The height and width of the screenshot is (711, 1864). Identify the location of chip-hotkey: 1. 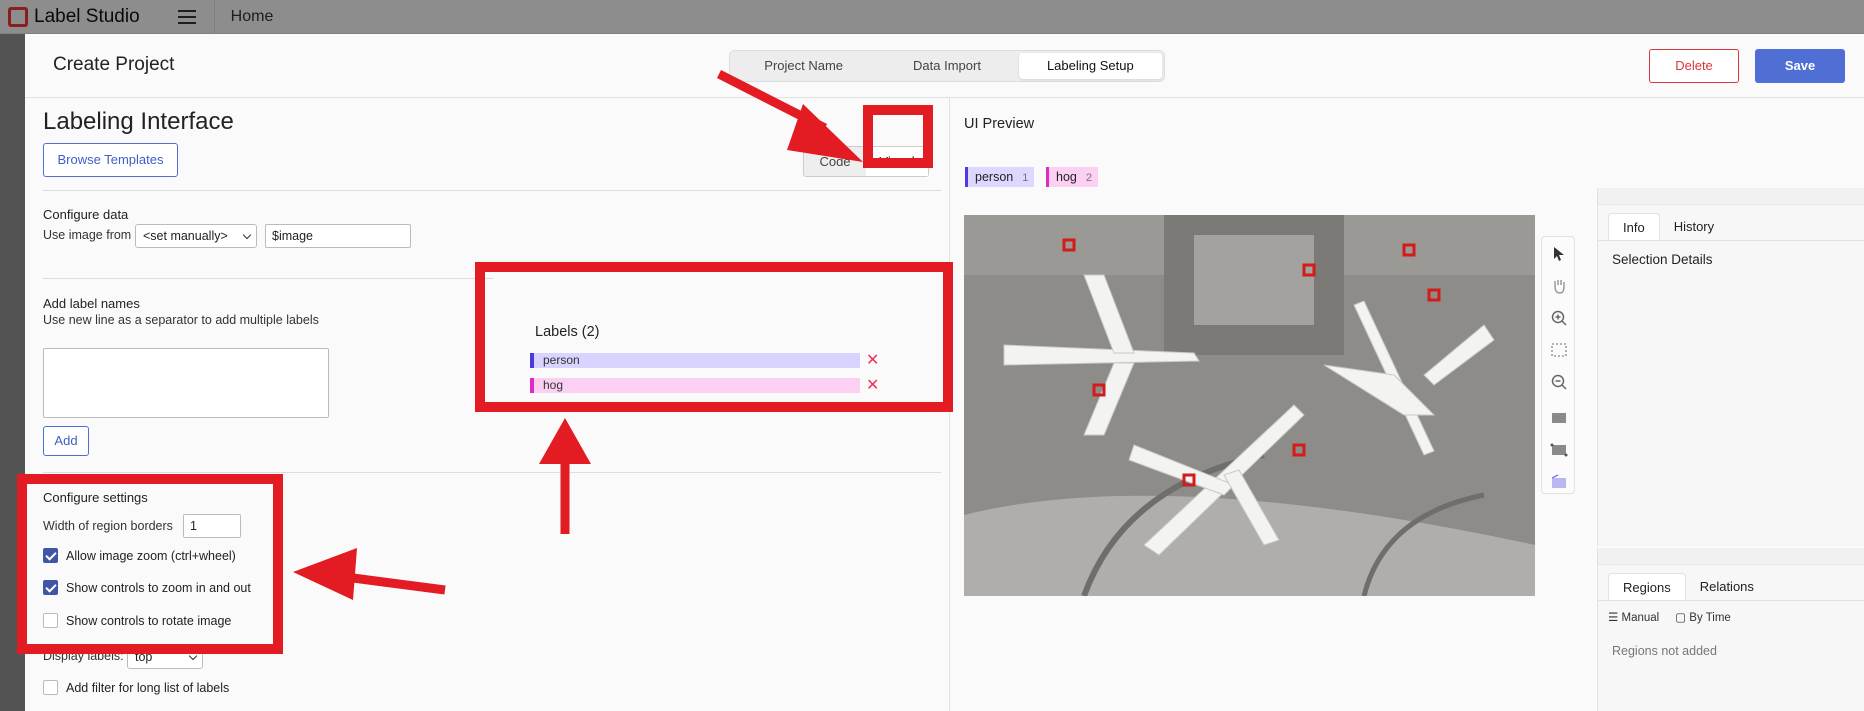
(1025, 178).